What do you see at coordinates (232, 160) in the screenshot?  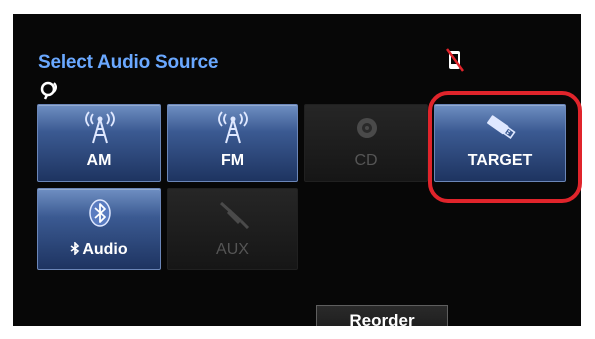 I see `source-label: FM` at bounding box center [232, 160].